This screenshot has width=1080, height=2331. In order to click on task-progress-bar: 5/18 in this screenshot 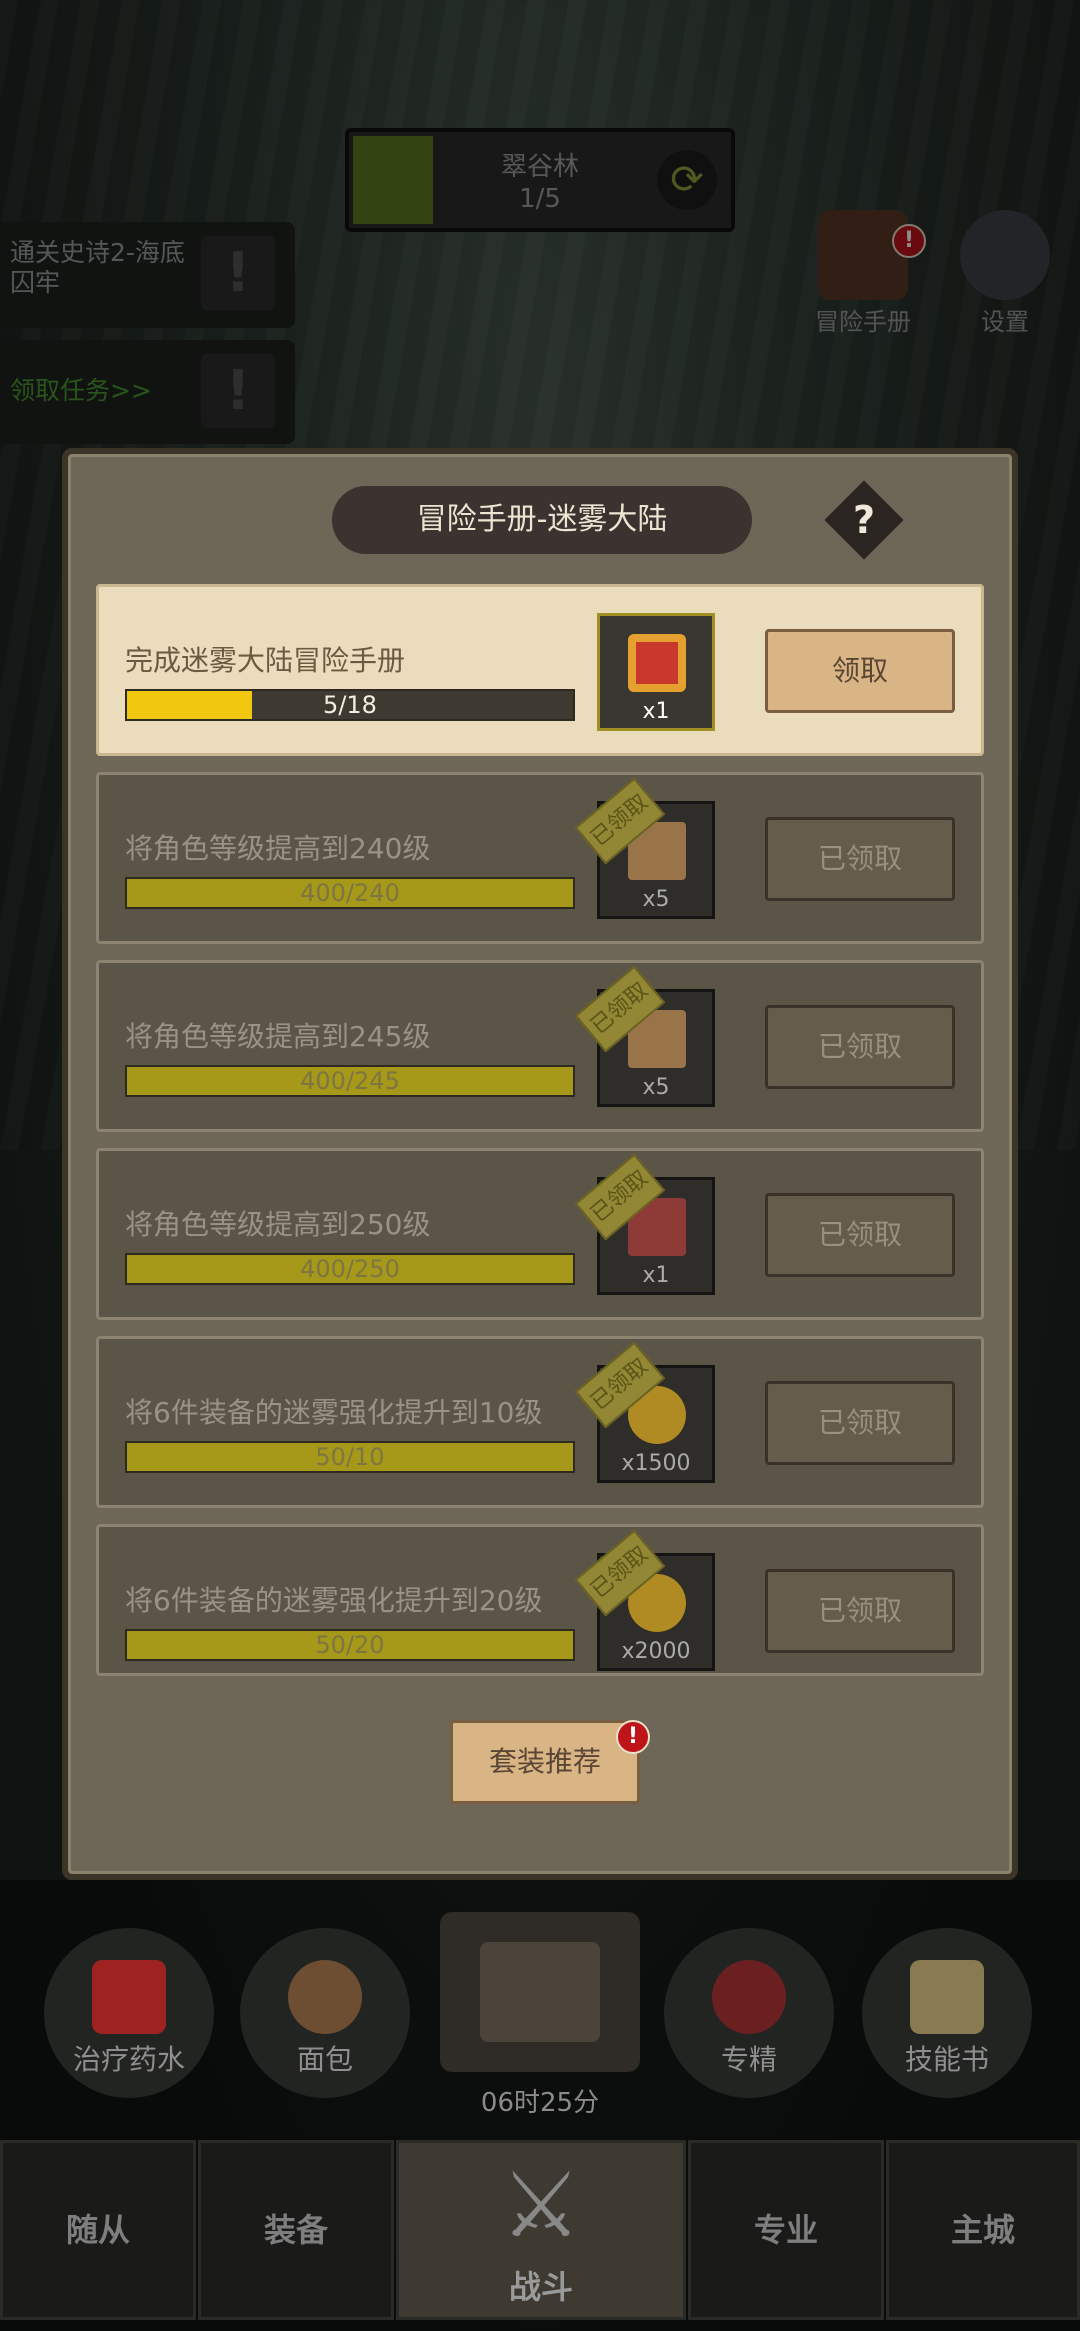, I will do `click(350, 705)`.